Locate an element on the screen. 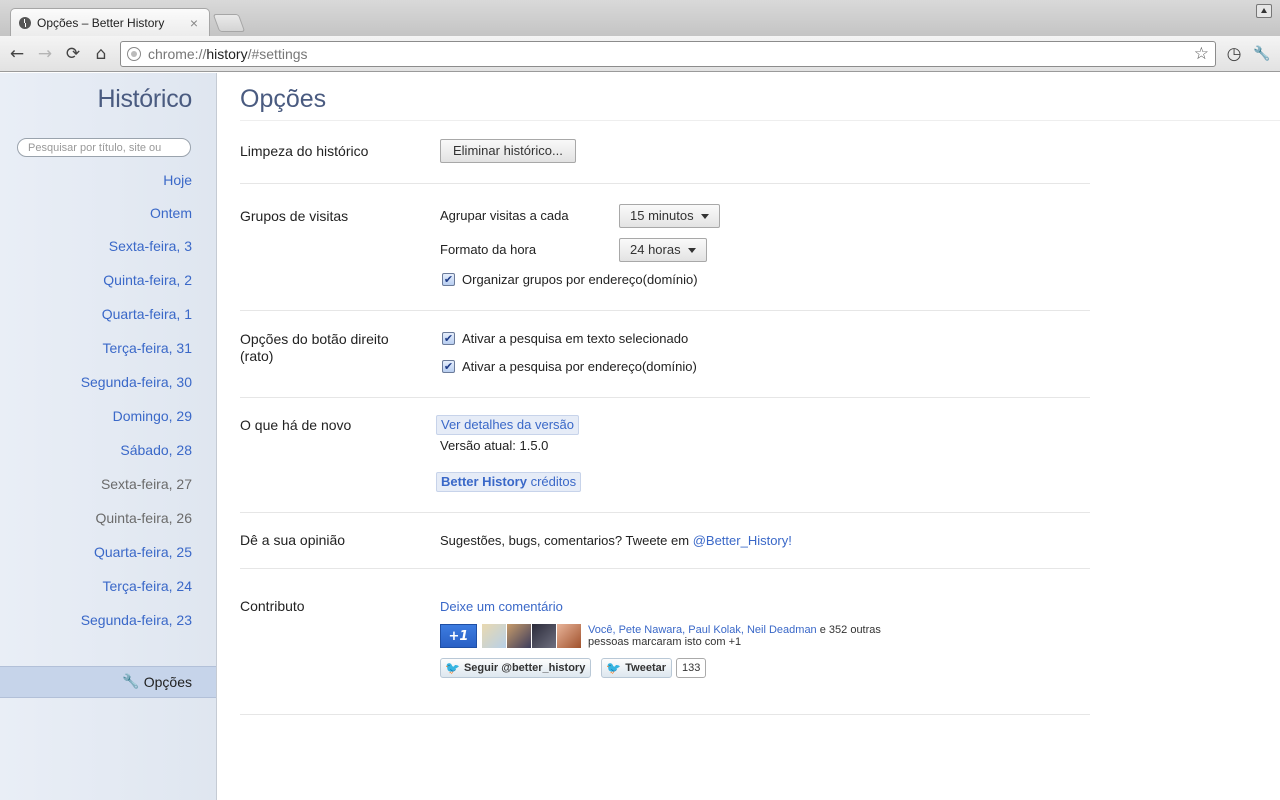 This screenshot has width=1280, height=800. sidebar-day-item: Quarta-feira, 1 is located at coordinates (136, 321).